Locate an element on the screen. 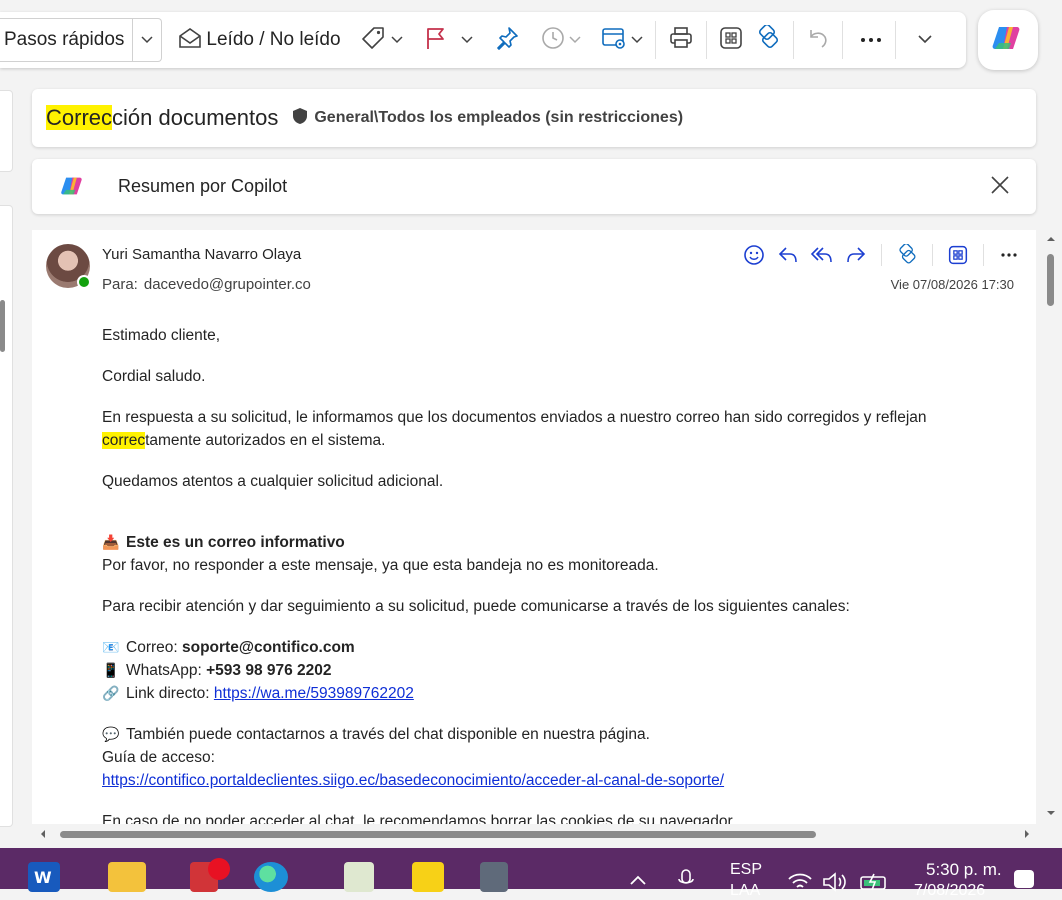  scroll-up-arrow-icon is located at coordinates (1051, 239).